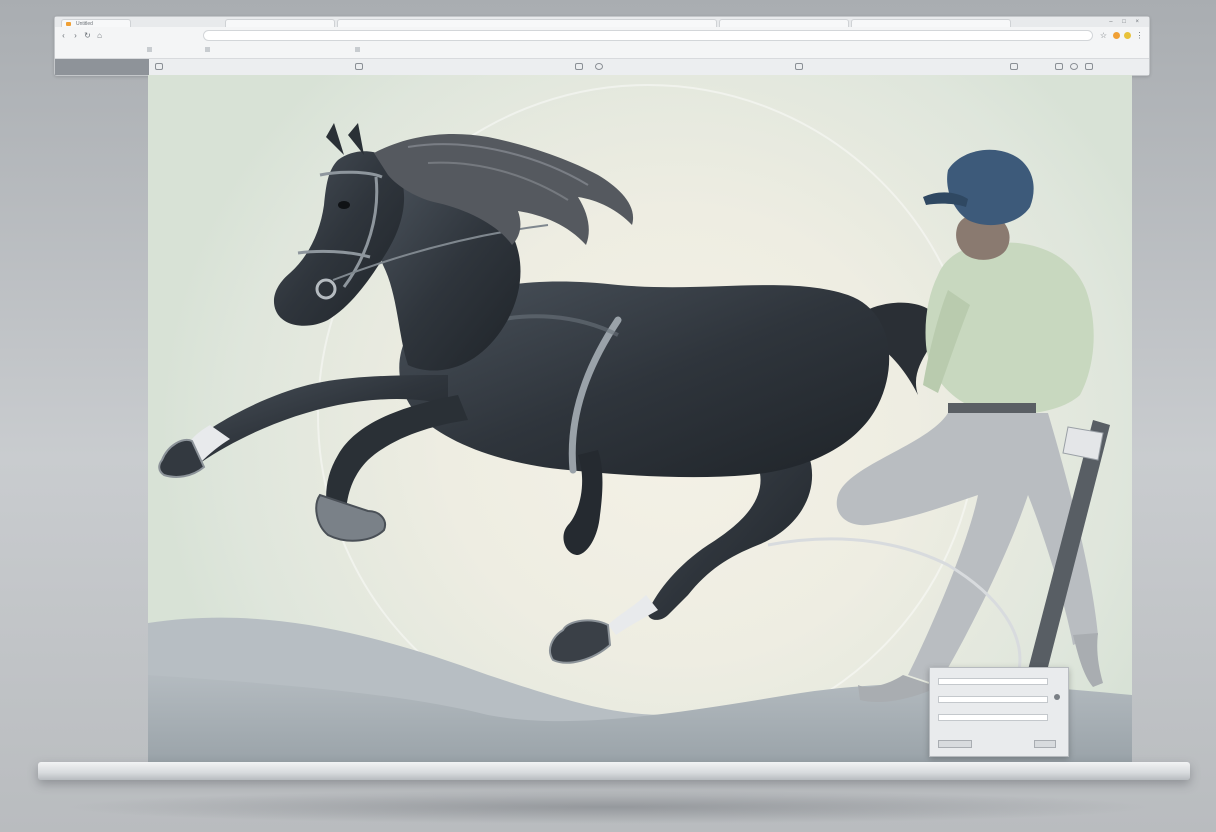  I want to click on rider-helmet, so click(990, 187).